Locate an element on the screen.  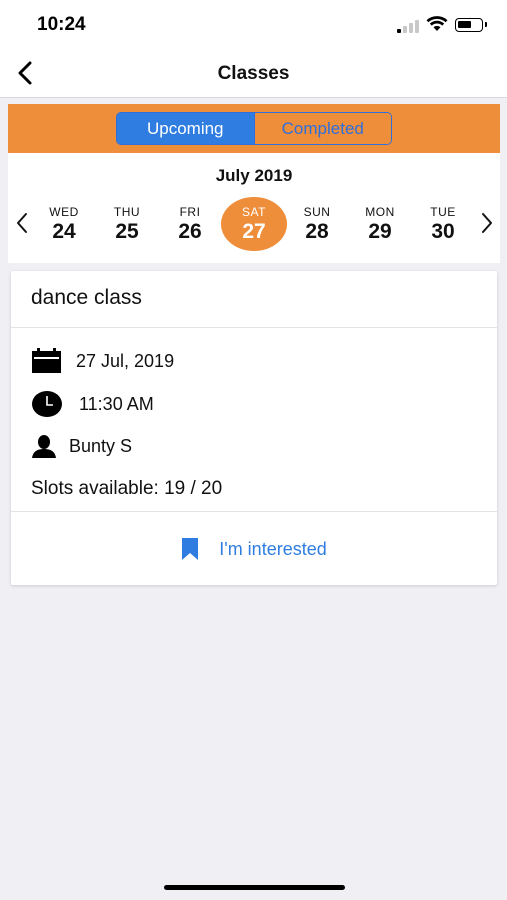
status-time: 10:24 is located at coordinates (61, 24).